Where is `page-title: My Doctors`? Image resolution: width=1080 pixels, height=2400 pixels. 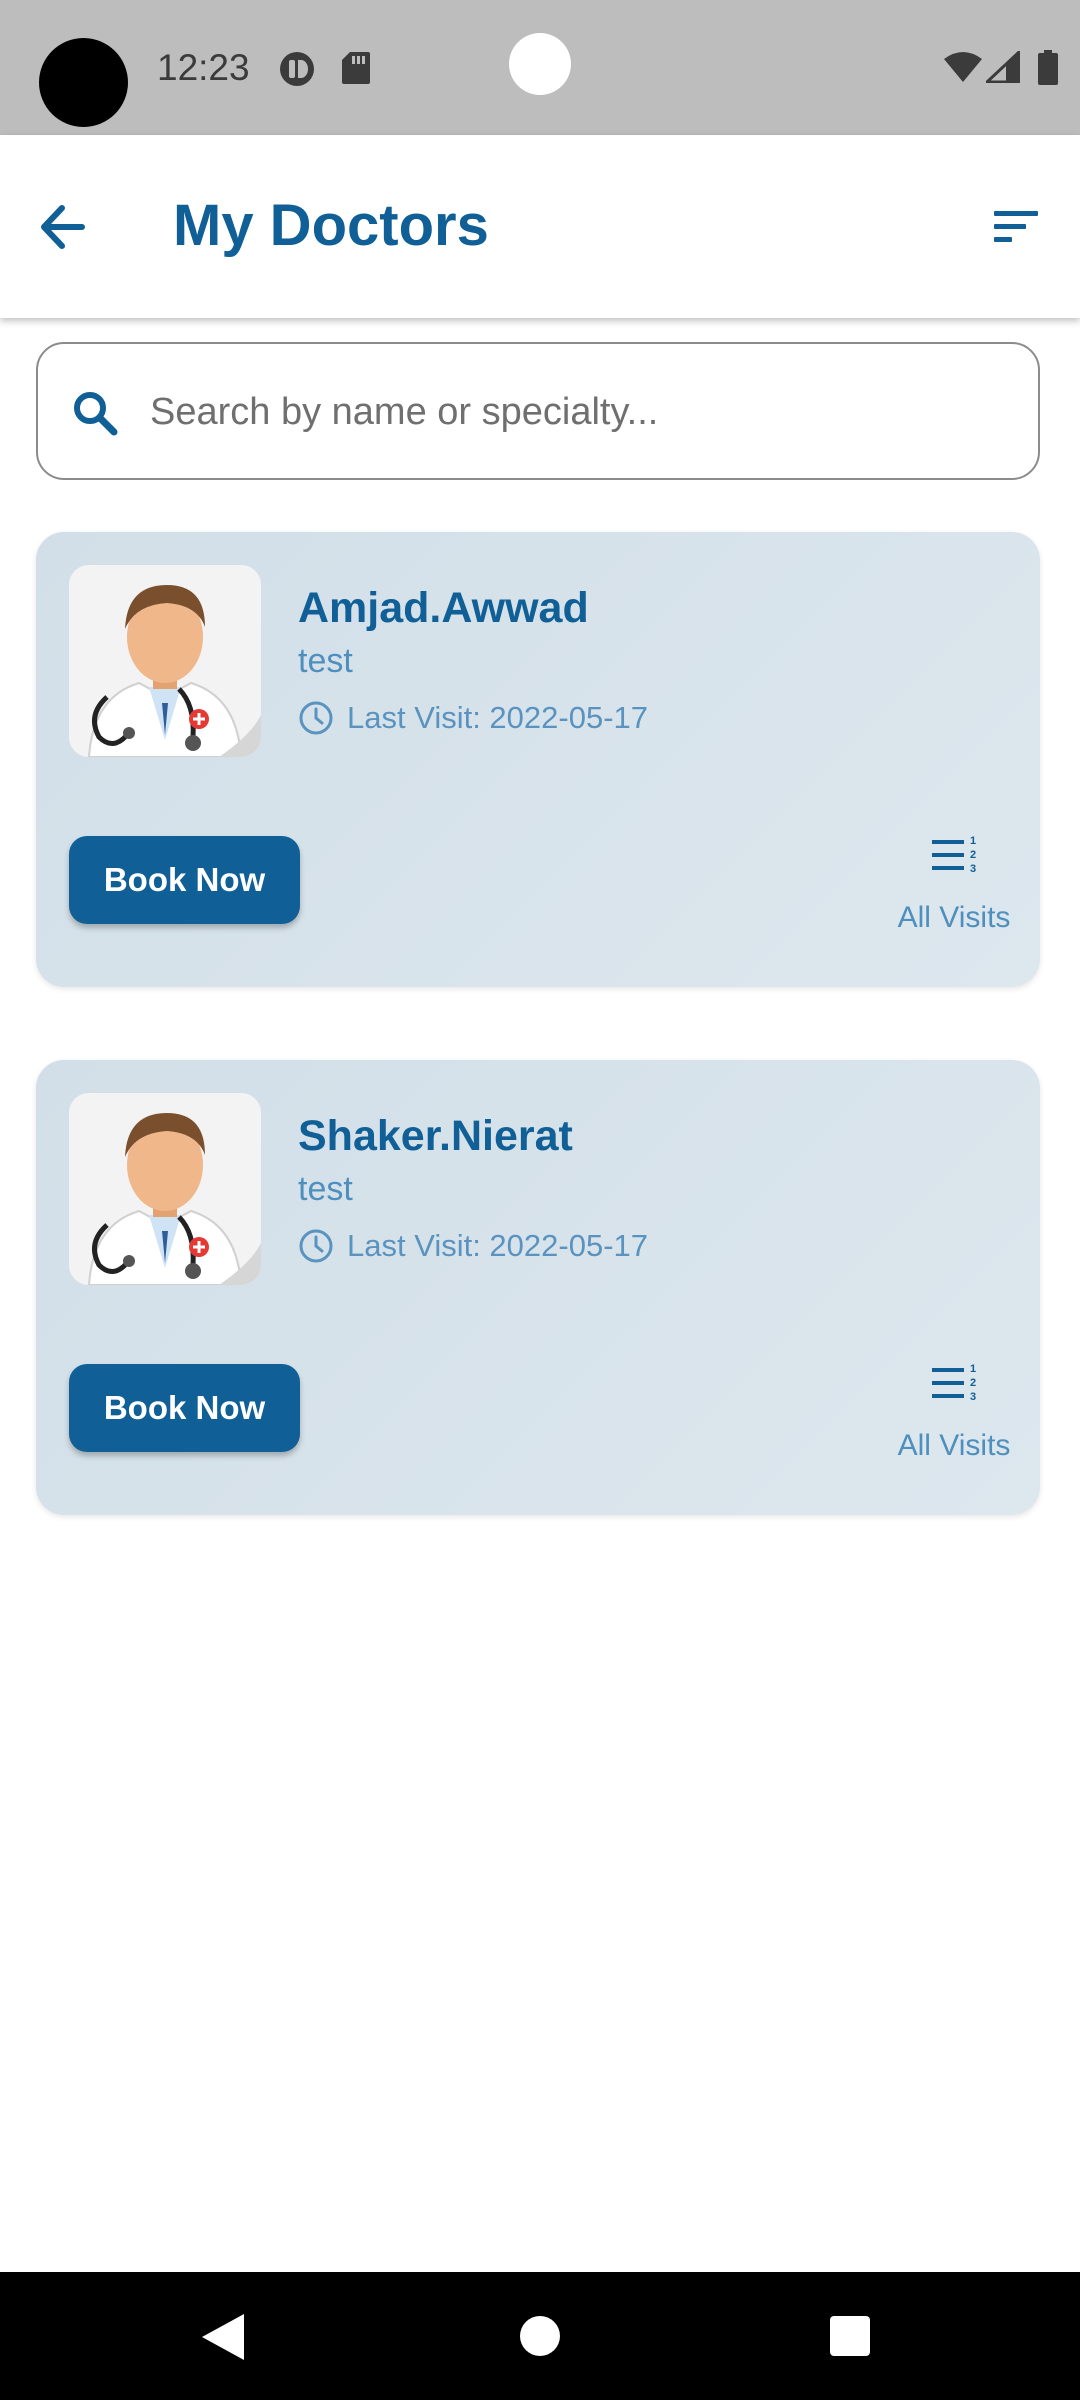
page-title: My Doctors is located at coordinates (331, 225).